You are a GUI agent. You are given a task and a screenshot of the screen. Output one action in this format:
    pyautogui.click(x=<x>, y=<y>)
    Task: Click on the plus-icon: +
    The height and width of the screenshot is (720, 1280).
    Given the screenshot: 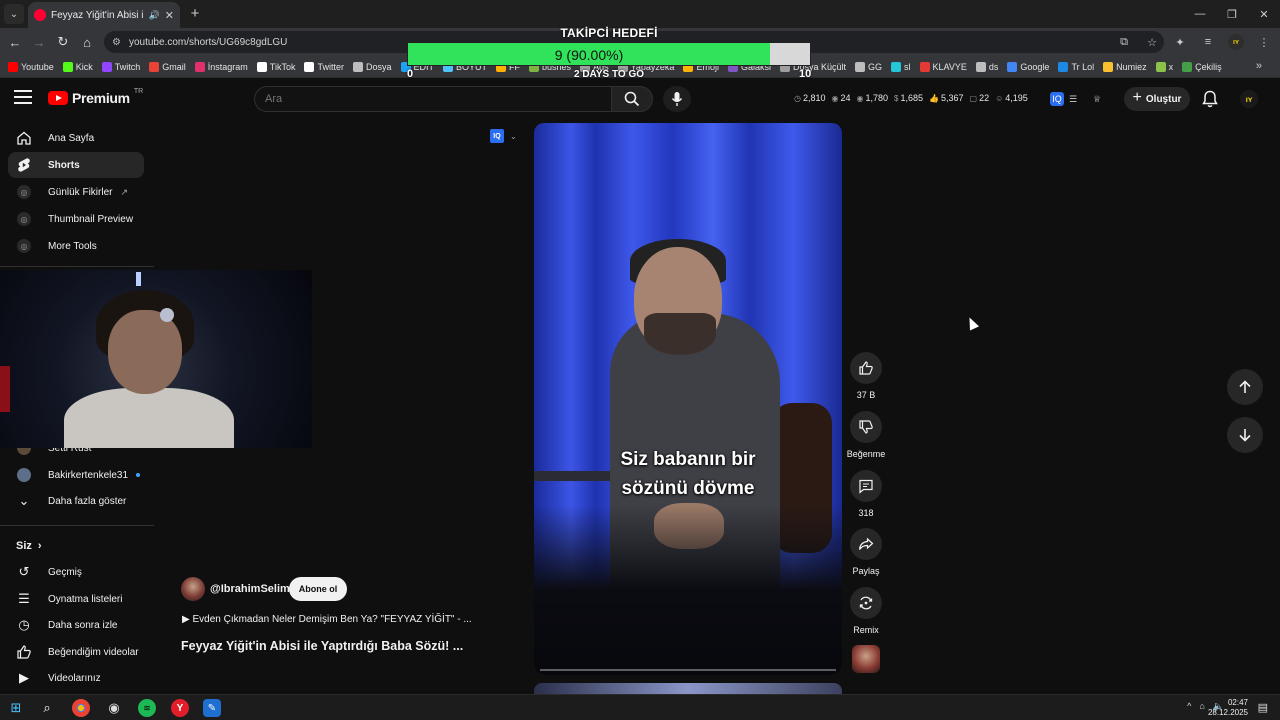 What is the action you would take?
    pyautogui.click(x=1137, y=97)
    